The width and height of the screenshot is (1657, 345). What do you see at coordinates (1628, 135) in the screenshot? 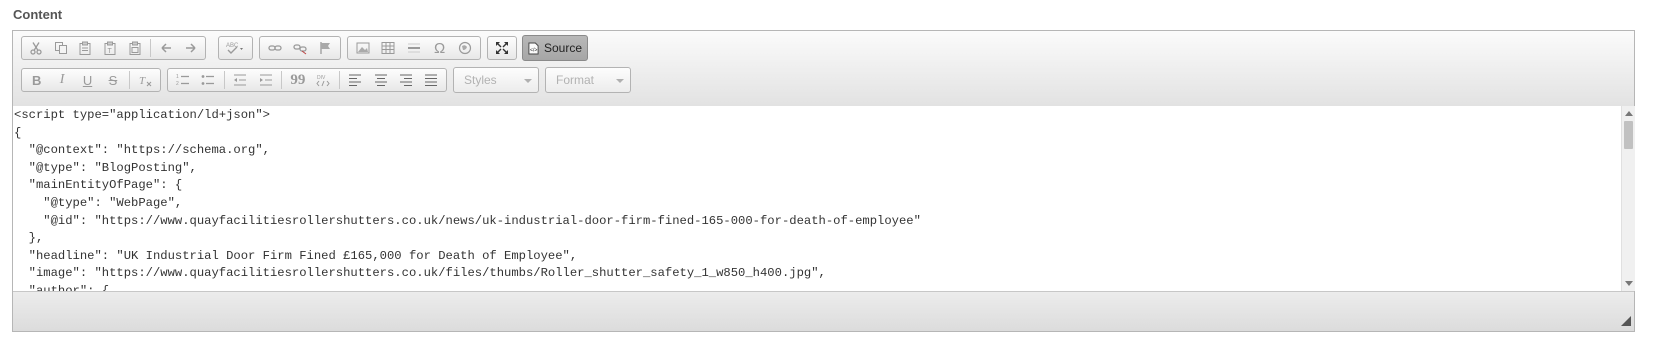
I see `scrollbar-thumb` at bounding box center [1628, 135].